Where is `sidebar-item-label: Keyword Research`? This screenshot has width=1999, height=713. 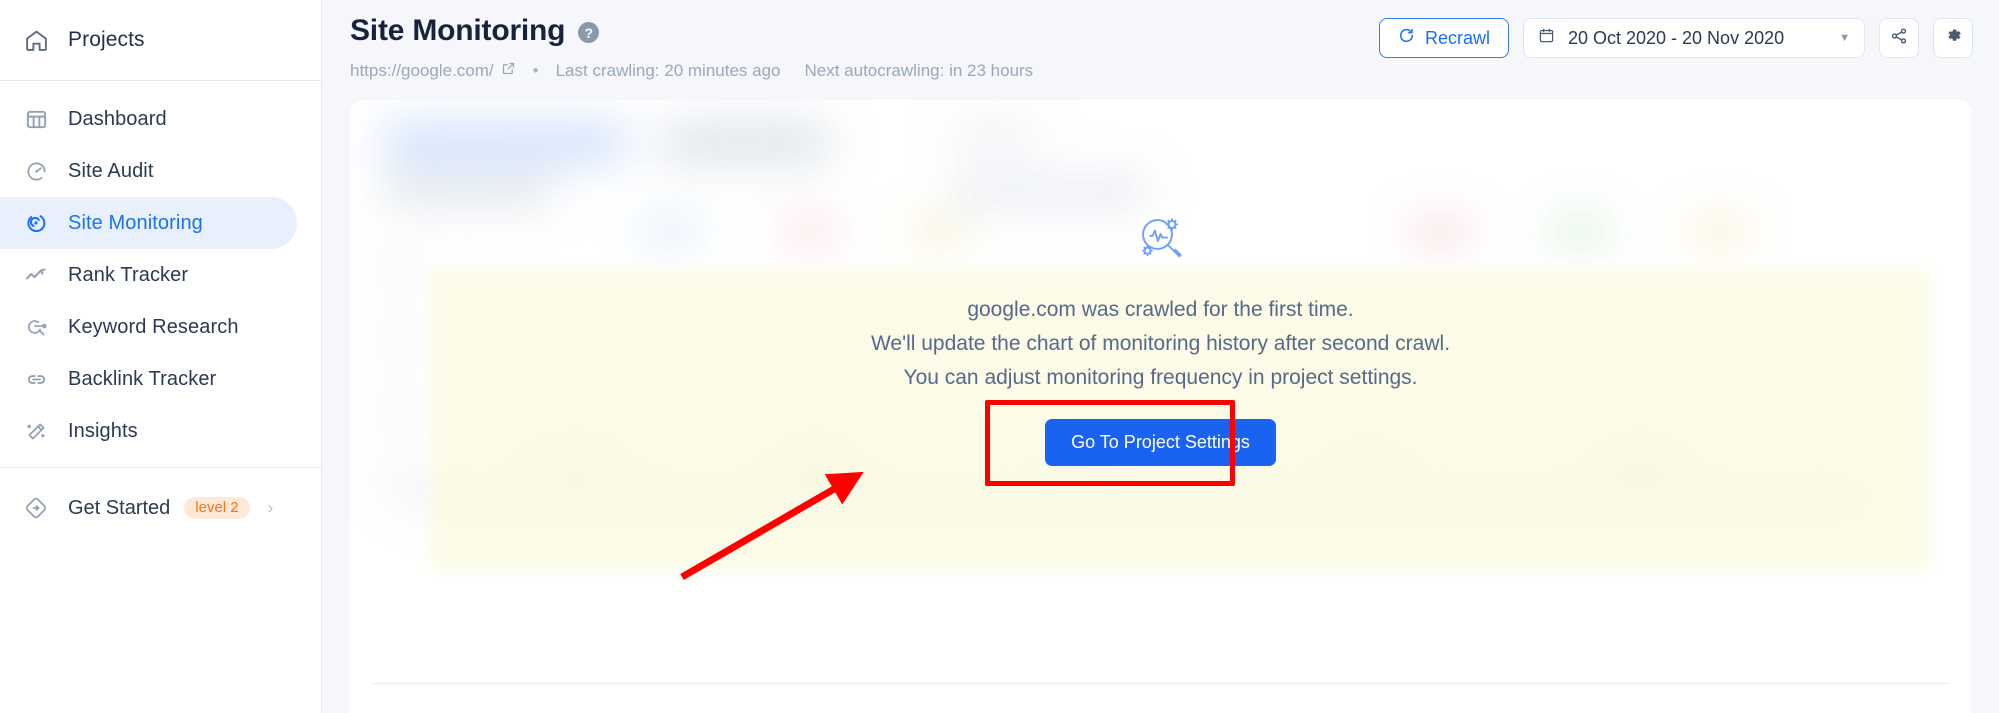
sidebar-item-label: Keyword Research is located at coordinates (153, 326).